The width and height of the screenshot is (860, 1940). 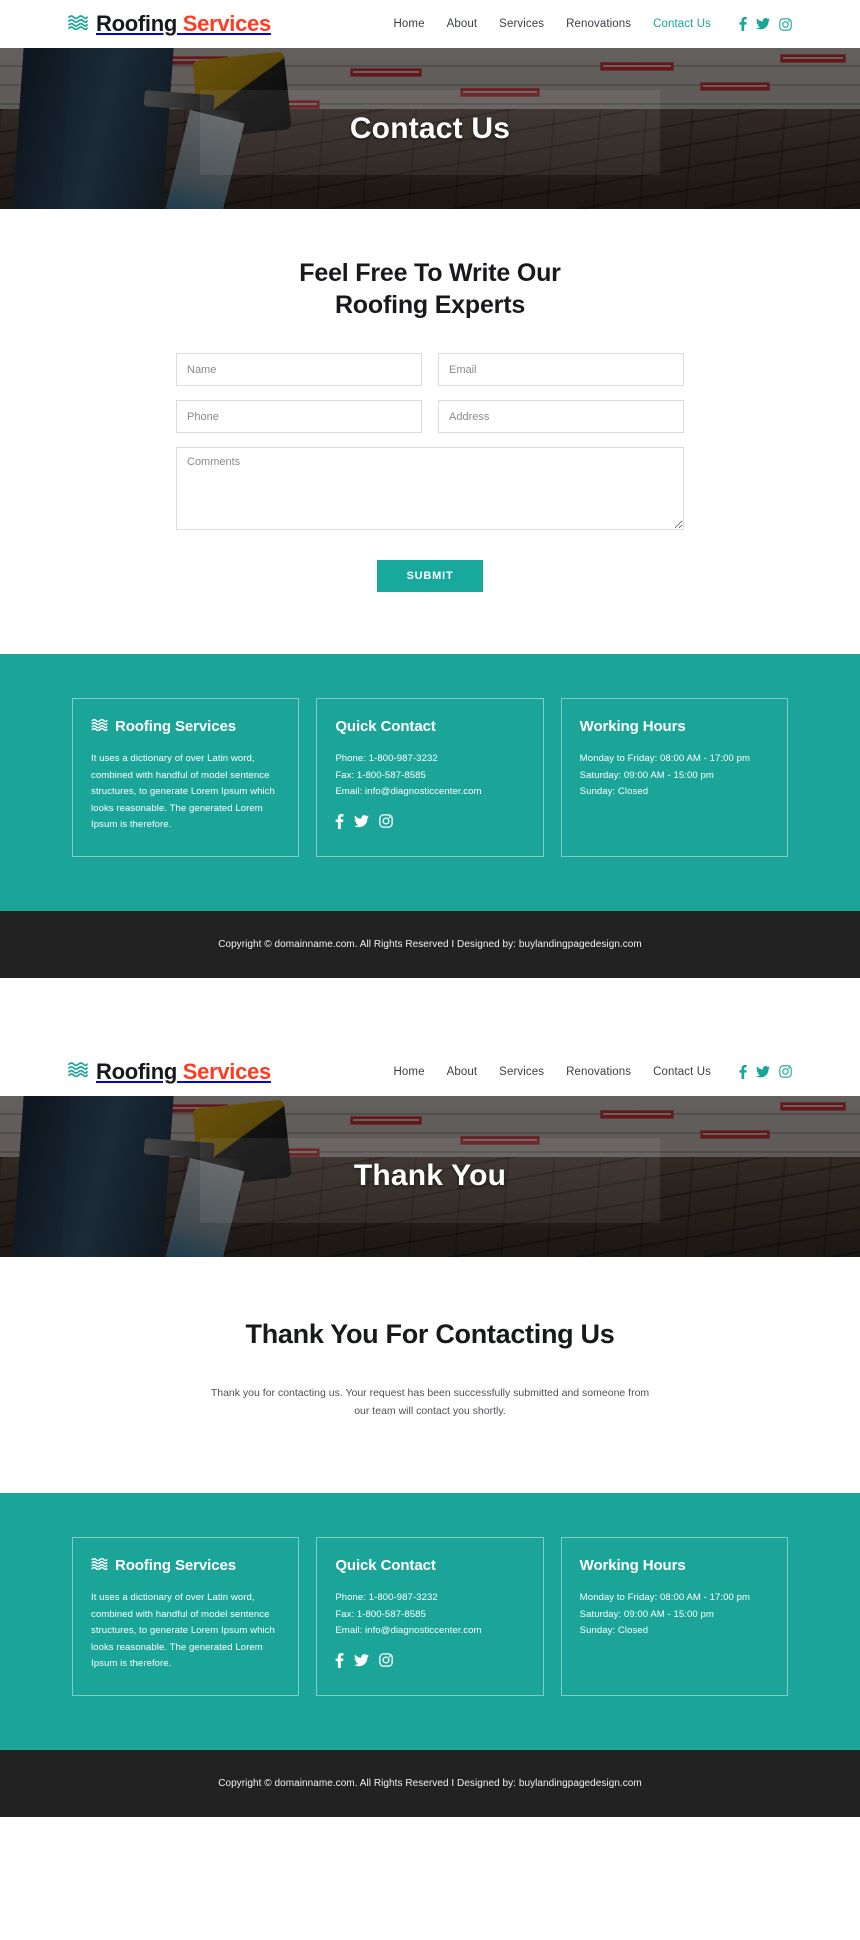 What do you see at coordinates (430, 488) in the screenshot?
I see `comments-textarea` at bounding box center [430, 488].